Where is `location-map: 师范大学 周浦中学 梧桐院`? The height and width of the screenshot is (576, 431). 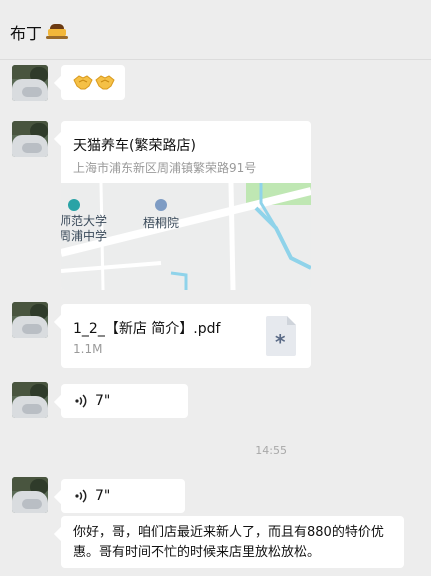 location-map: 师范大学 周浦中学 梧桐院 is located at coordinates (186, 236).